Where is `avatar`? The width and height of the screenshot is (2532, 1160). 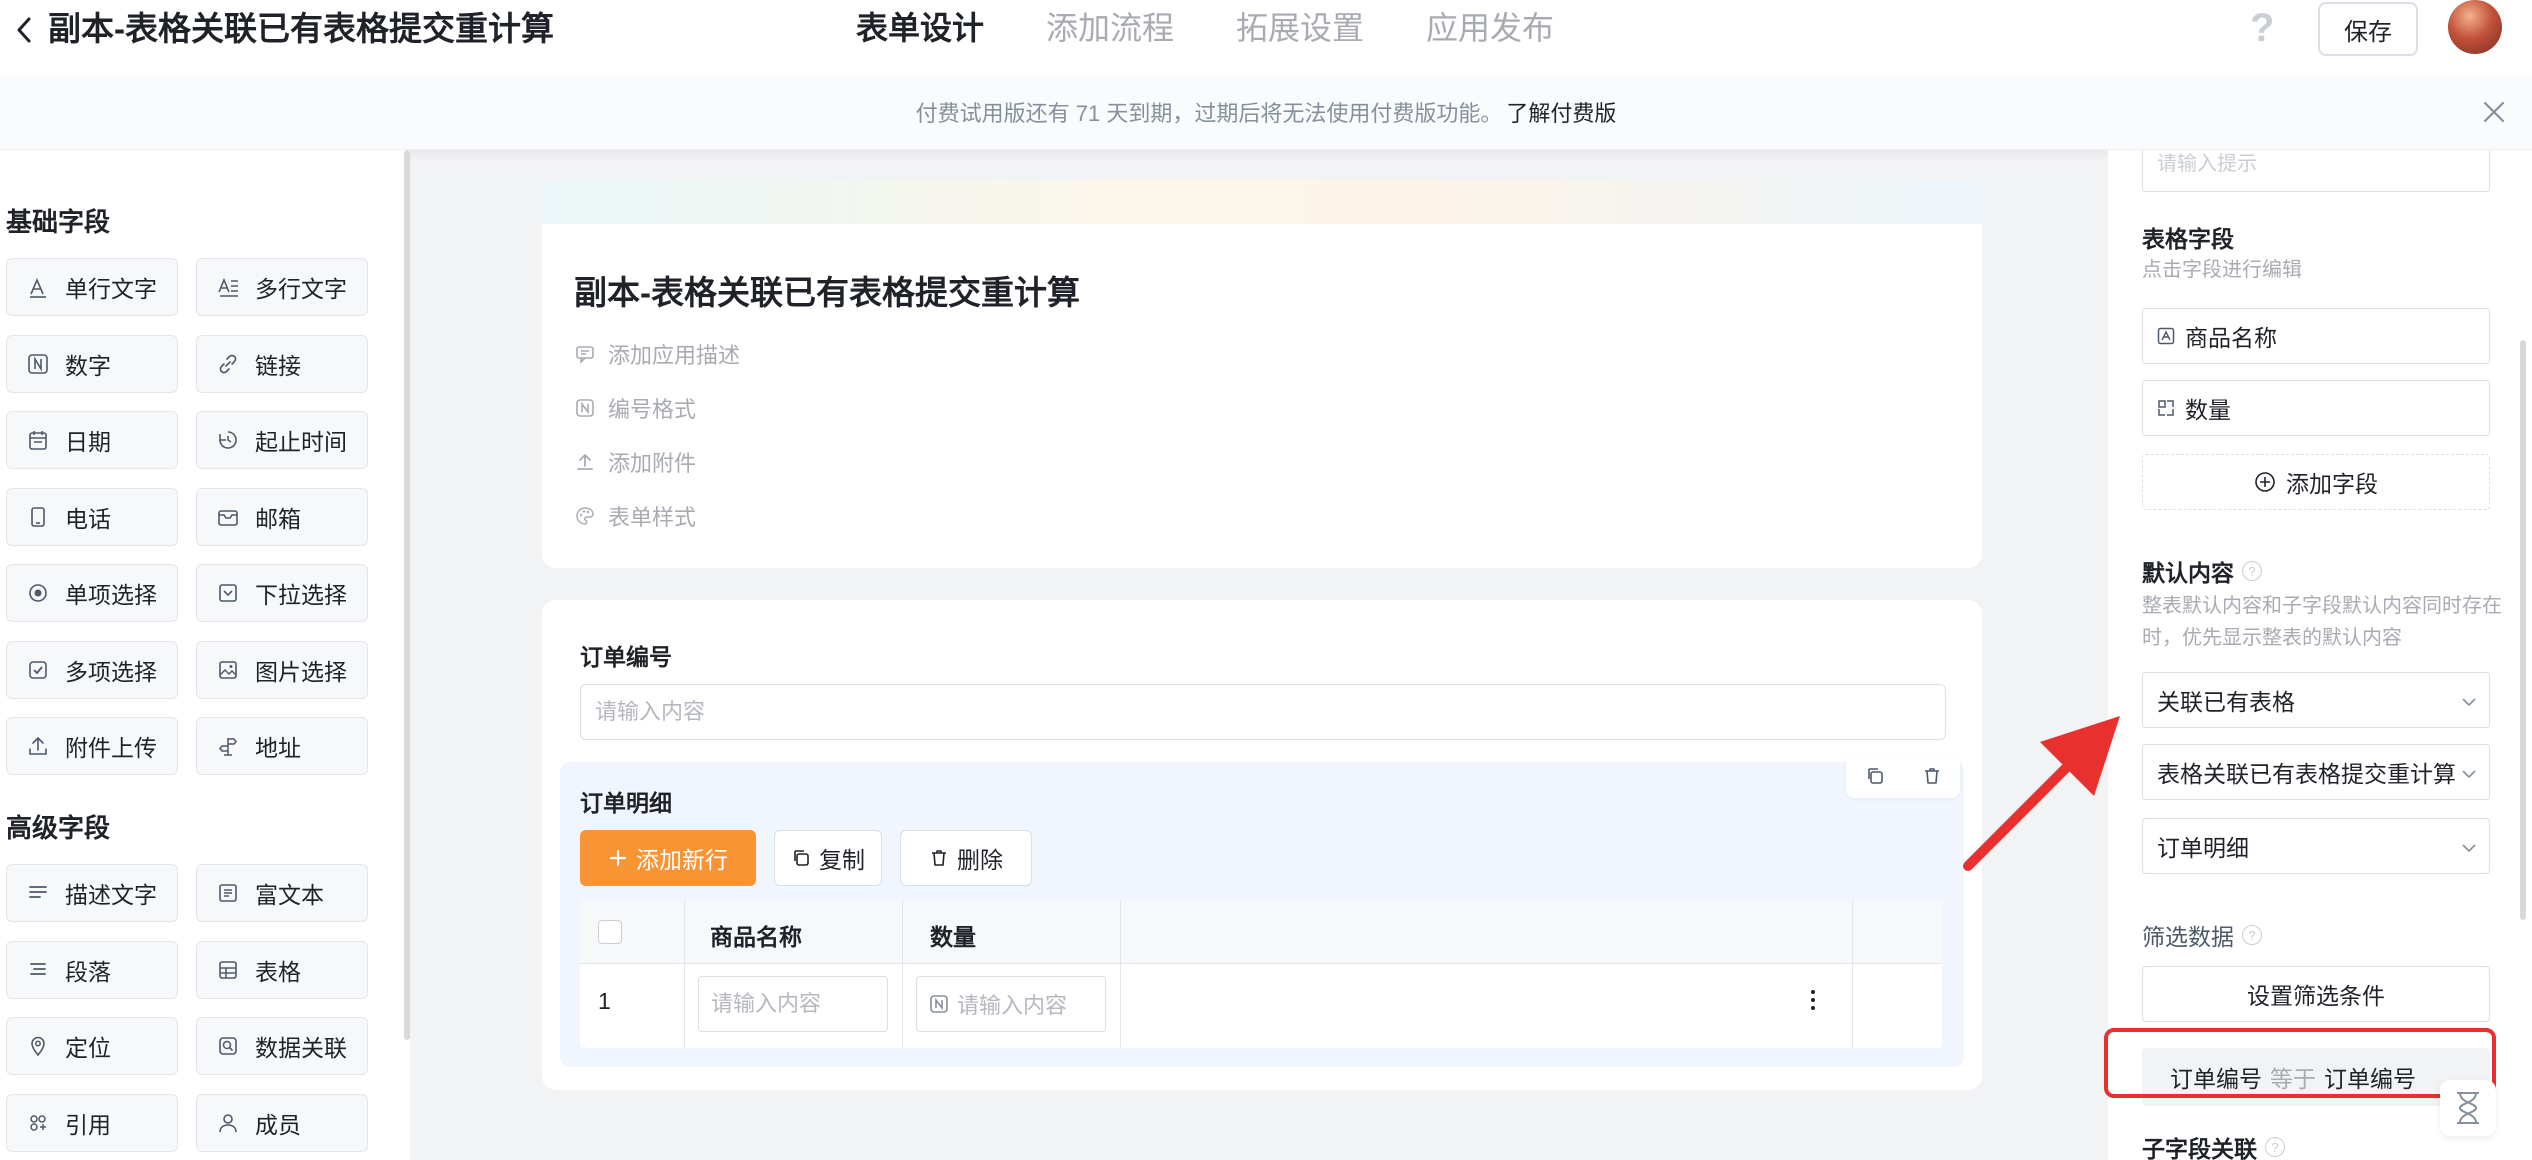
avatar is located at coordinates (2475, 27).